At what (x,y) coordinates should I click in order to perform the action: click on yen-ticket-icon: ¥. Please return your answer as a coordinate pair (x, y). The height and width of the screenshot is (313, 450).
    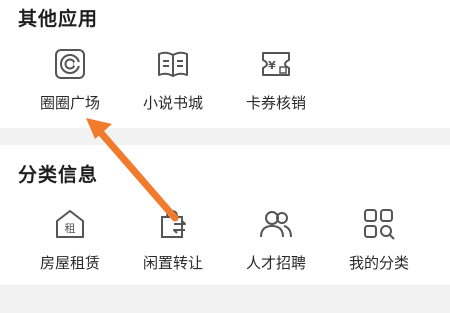
    Looking at the image, I should click on (276, 64).